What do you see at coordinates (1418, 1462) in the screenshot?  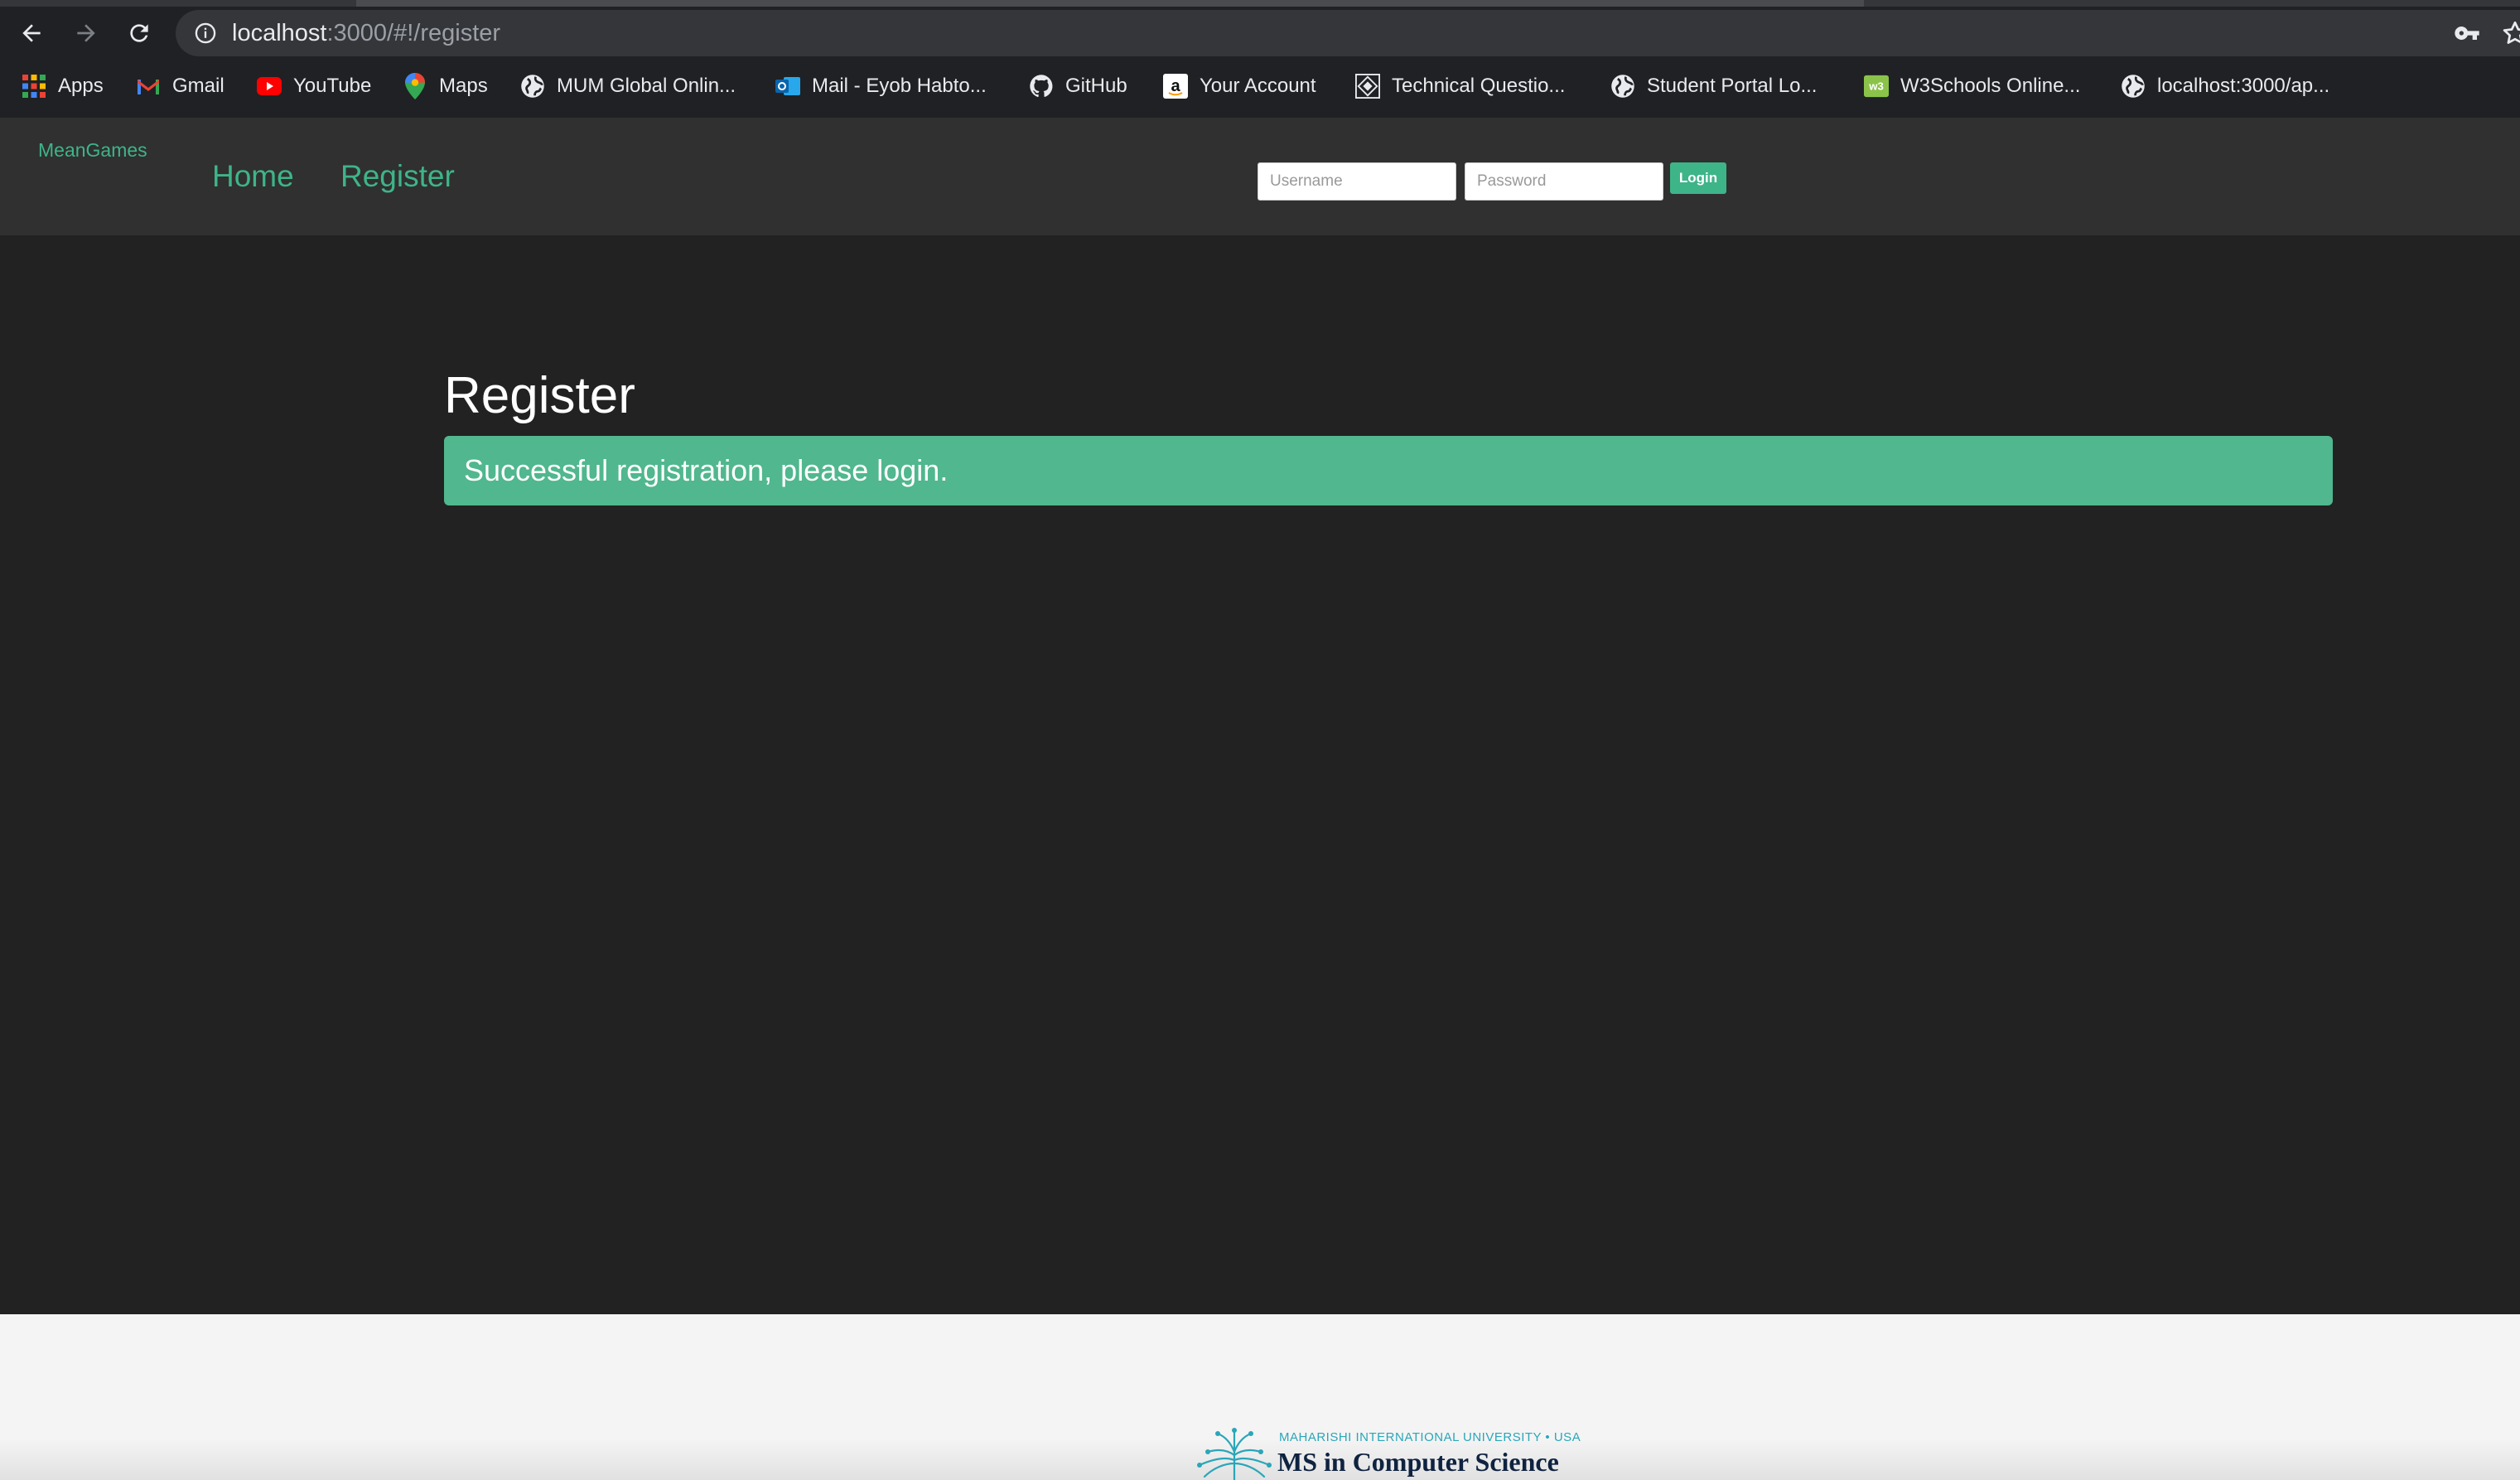 I see `program-name: MS in Computer Science` at bounding box center [1418, 1462].